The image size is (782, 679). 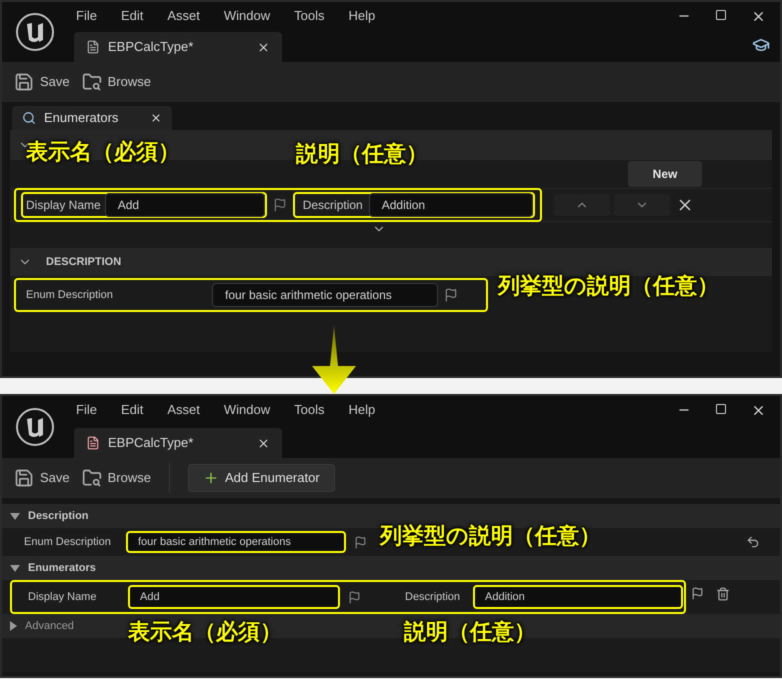 What do you see at coordinates (723, 594) in the screenshot?
I see `delete-icon` at bounding box center [723, 594].